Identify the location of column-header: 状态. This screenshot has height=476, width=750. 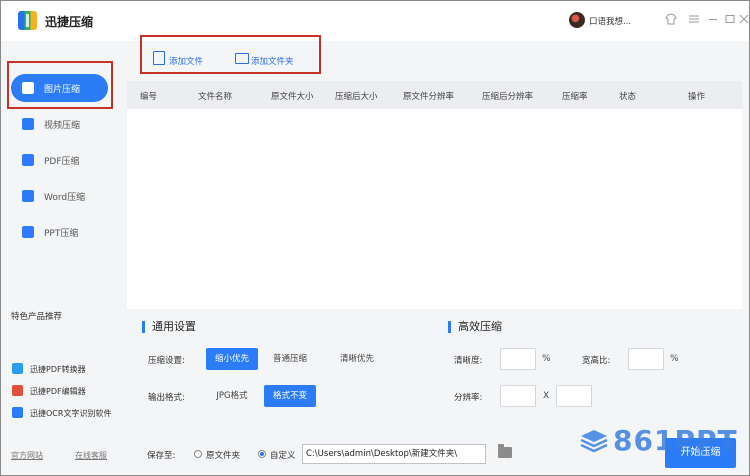
(628, 97).